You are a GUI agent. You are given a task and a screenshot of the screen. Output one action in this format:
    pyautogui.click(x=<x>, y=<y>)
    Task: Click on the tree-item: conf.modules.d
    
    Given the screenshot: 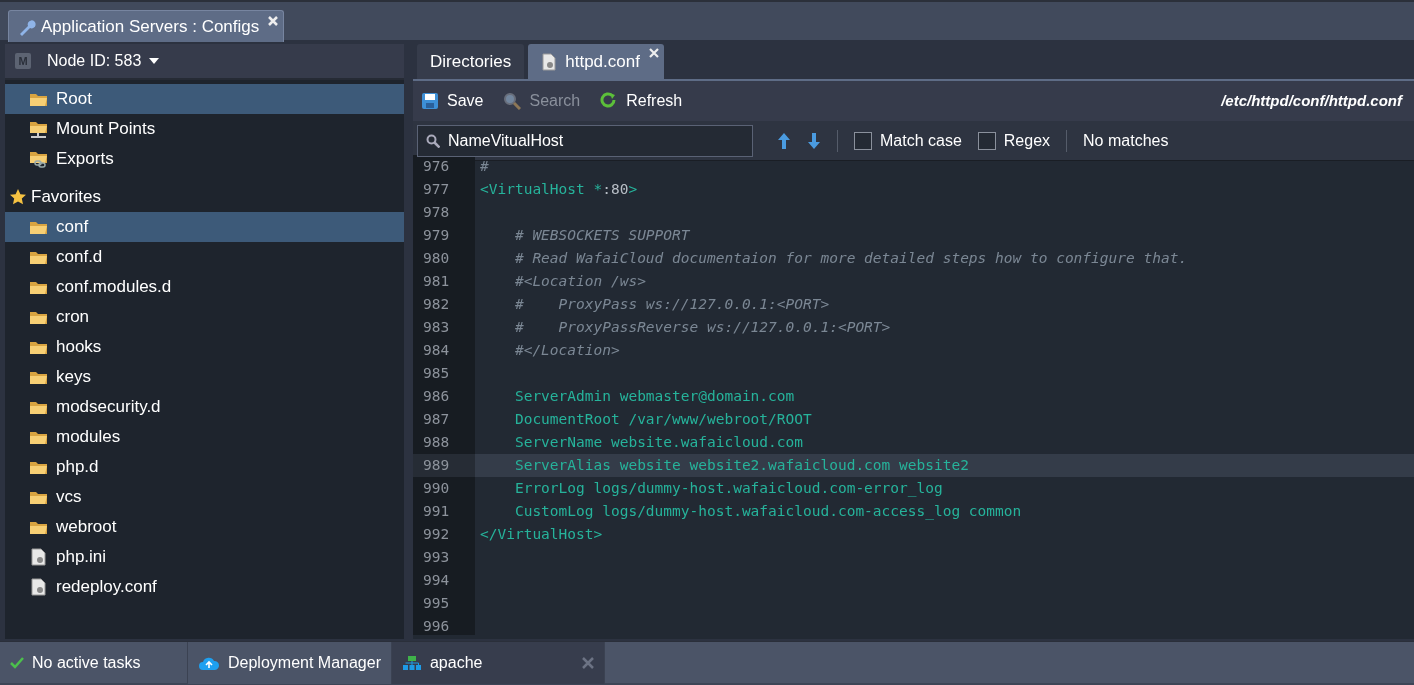 What is the action you would take?
    pyautogui.click(x=204, y=287)
    